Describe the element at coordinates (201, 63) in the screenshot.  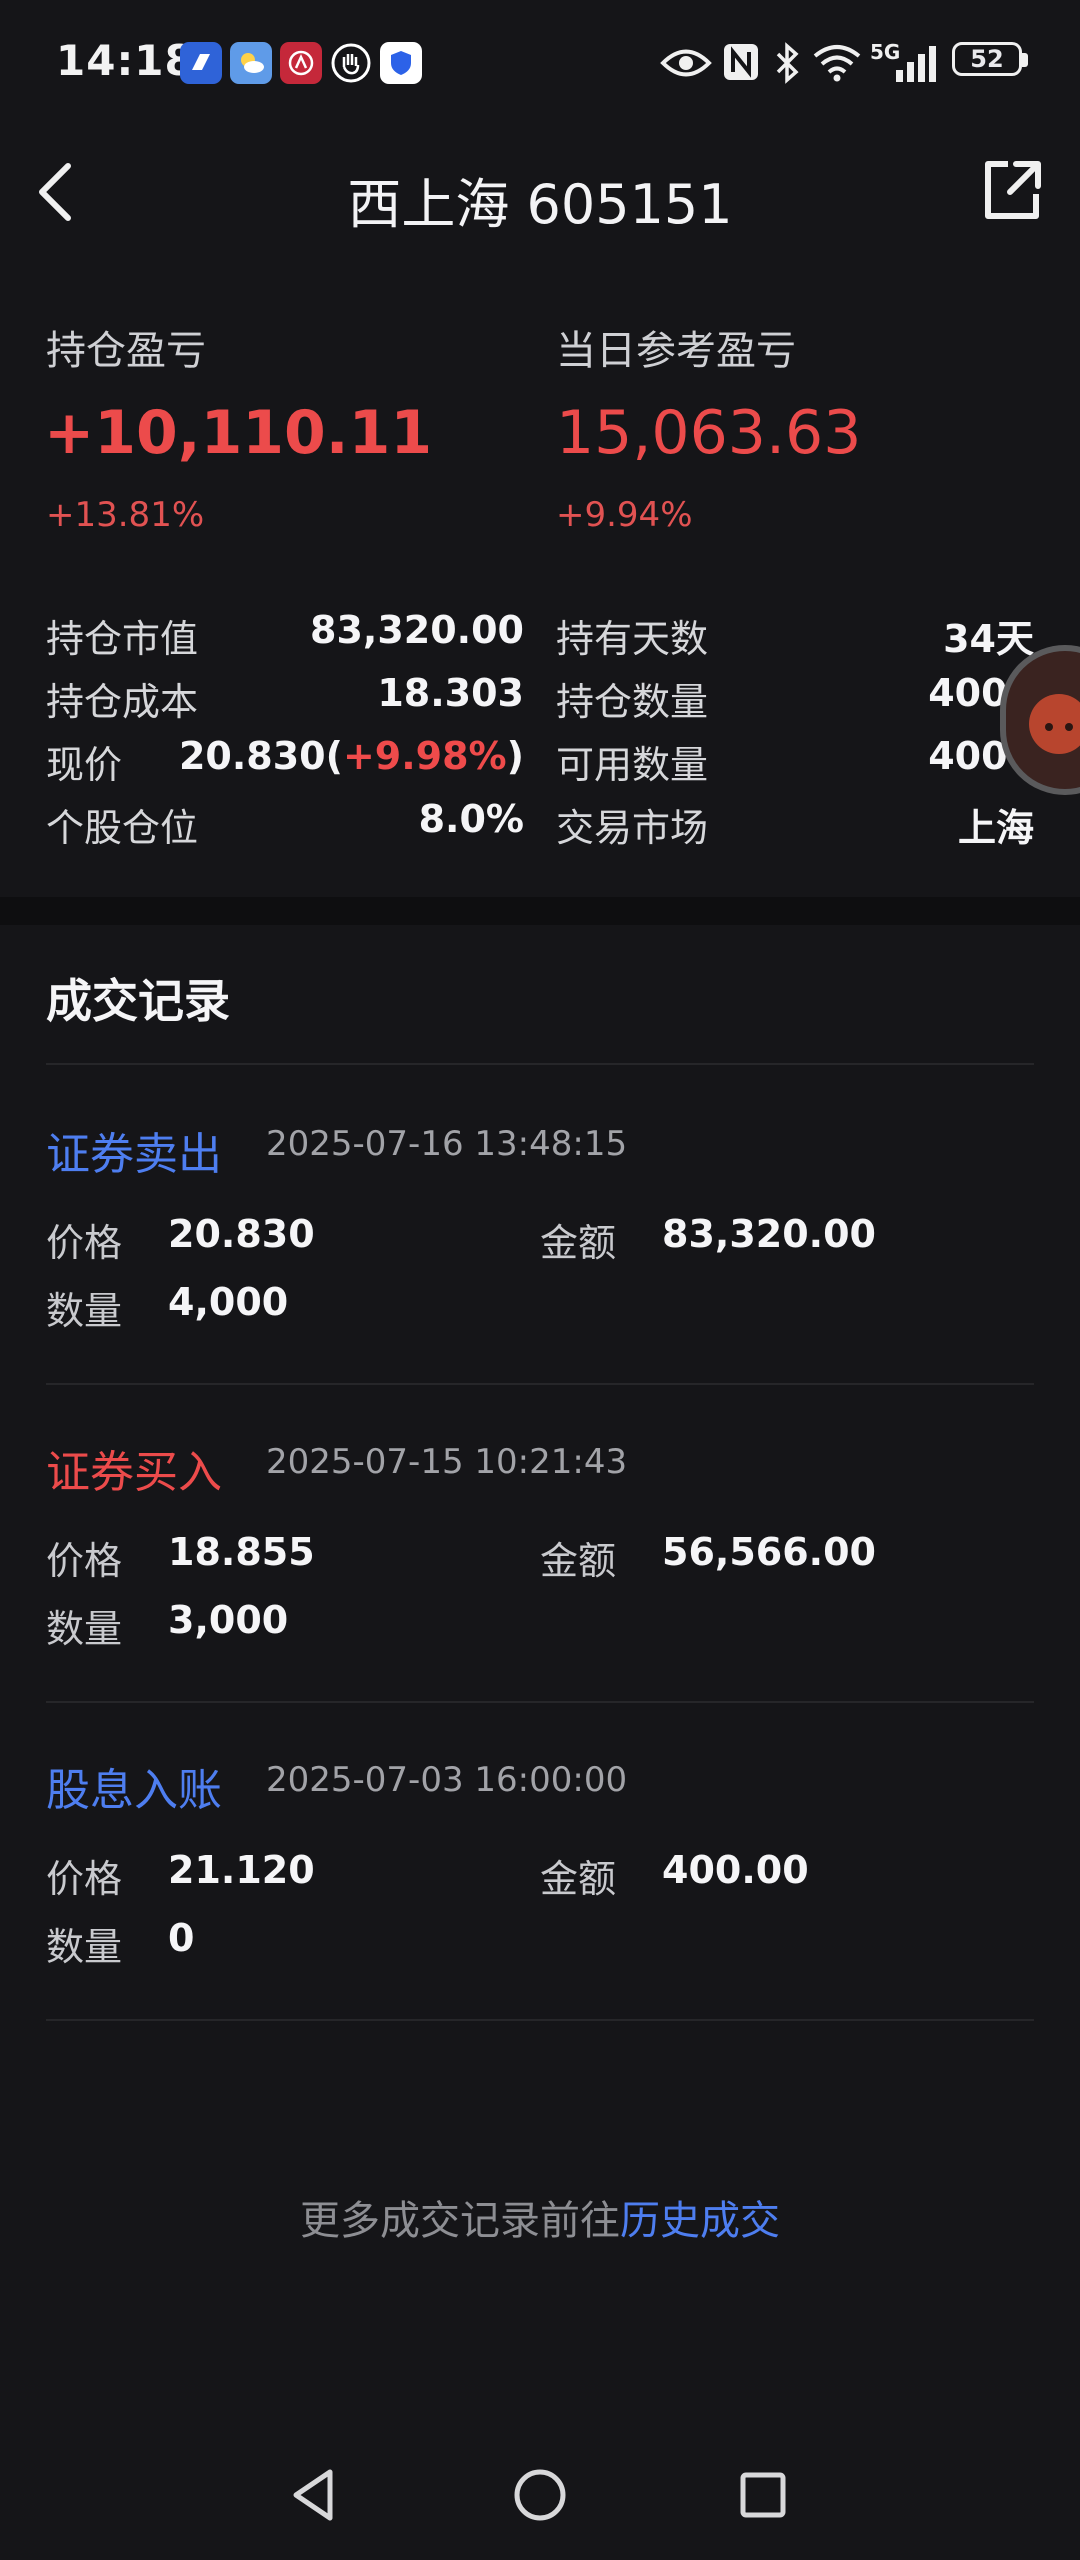
I see `app-blue-icon` at that location.